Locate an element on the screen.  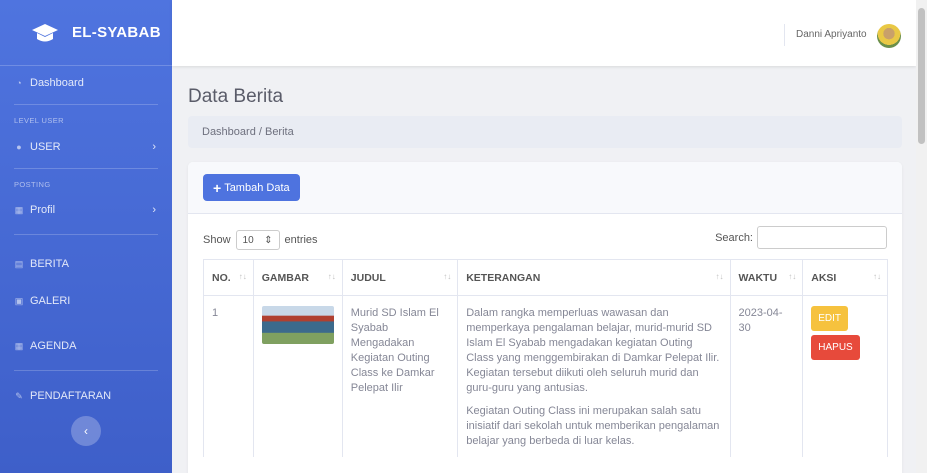
chevron-left-icon: ‹ is located at coordinates (86, 431).